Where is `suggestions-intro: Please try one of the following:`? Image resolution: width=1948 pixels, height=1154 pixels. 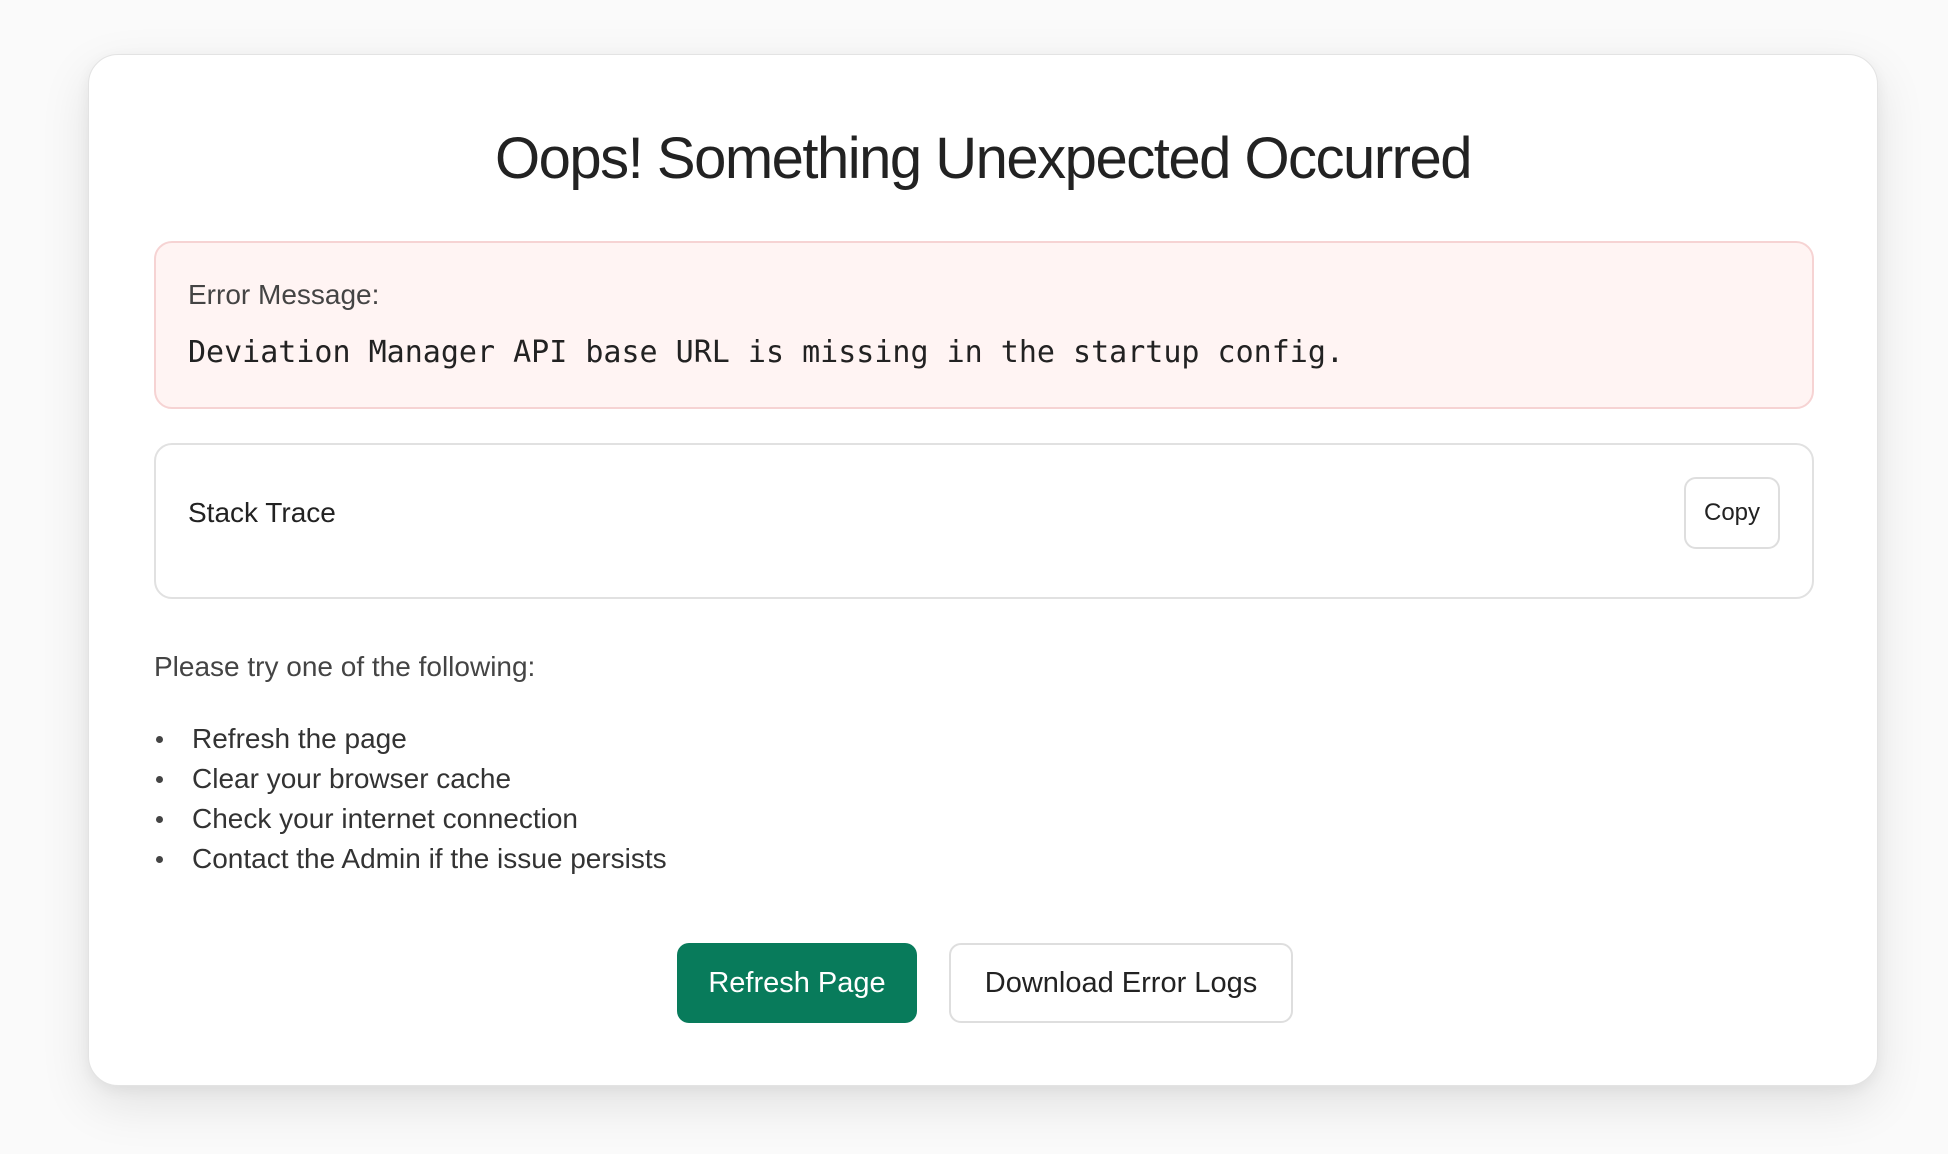
suggestions-intro: Please try one of the following: is located at coordinates (345, 666).